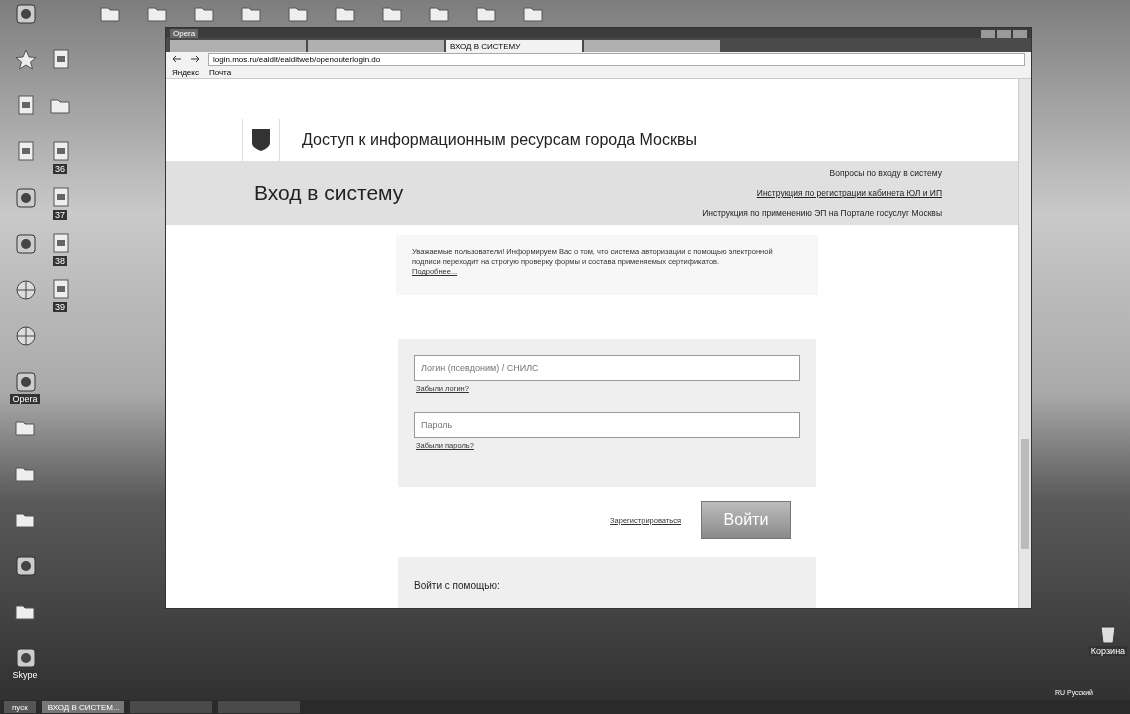 This screenshot has width=1130, height=714. Describe the element at coordinates (1108, 651) in the screenshot. I see `icon-label: Корзина` at that location.